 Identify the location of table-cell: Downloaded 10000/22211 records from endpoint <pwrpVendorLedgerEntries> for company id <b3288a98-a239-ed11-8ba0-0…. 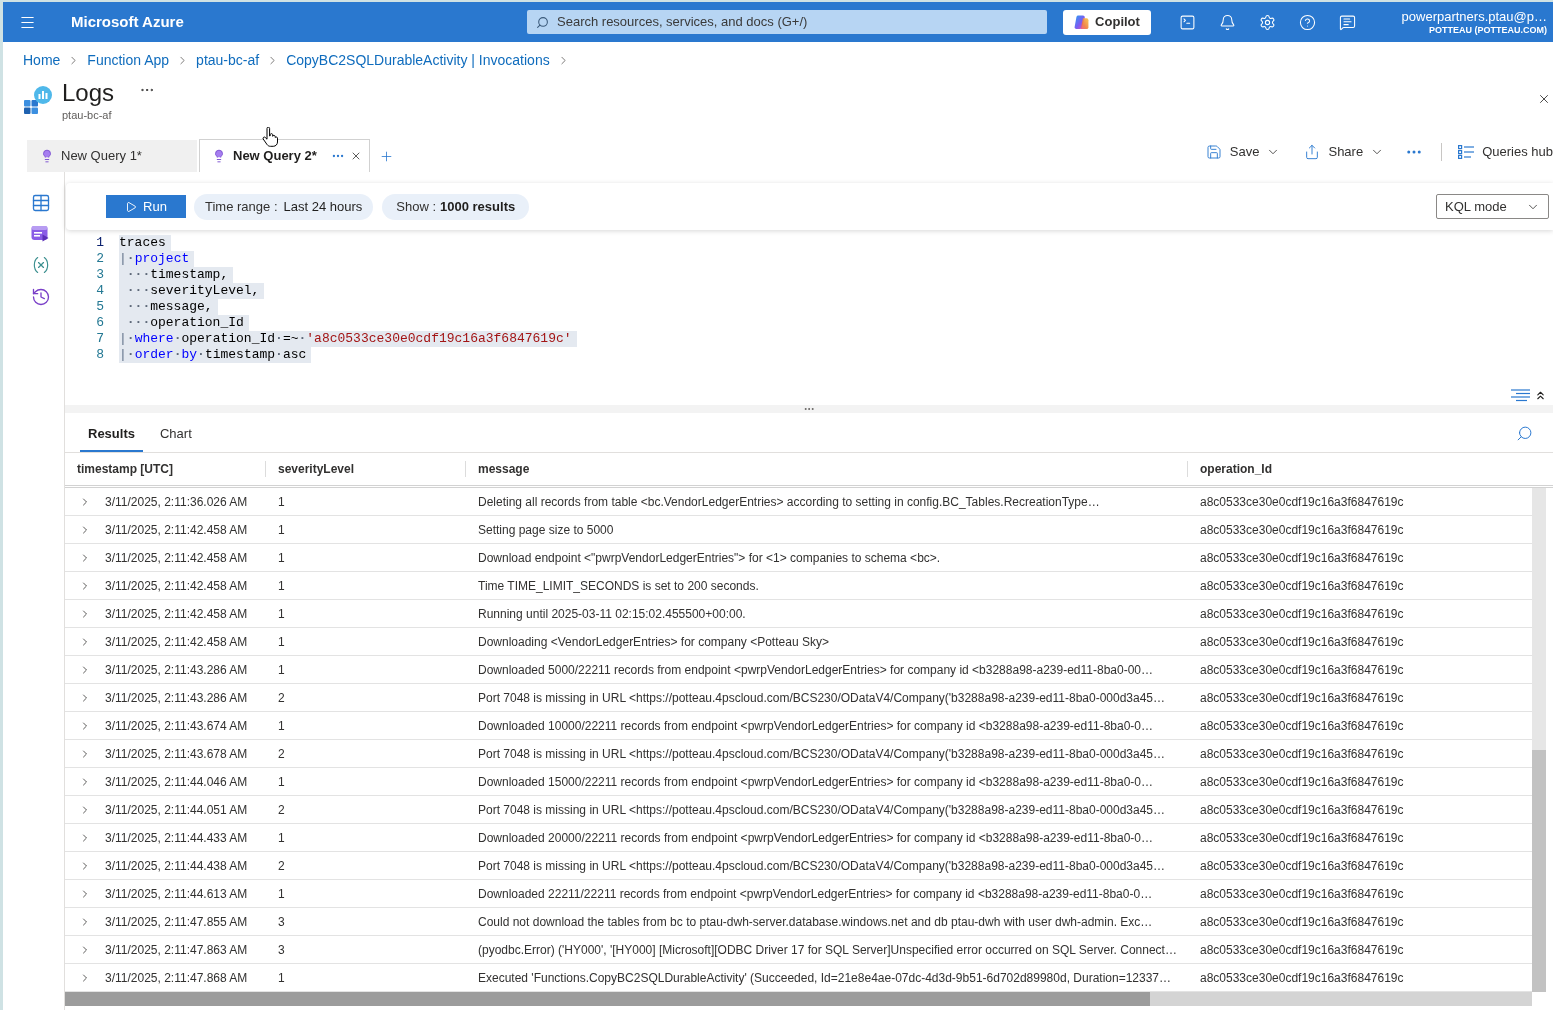
(816, 725).